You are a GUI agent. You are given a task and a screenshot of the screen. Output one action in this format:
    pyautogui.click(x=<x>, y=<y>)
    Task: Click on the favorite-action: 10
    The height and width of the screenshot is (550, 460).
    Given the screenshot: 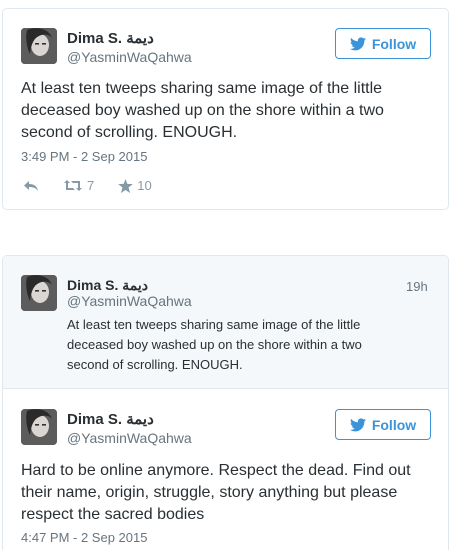 What is the action you would take?
    pyautogui.click(x=135, y=185)
    